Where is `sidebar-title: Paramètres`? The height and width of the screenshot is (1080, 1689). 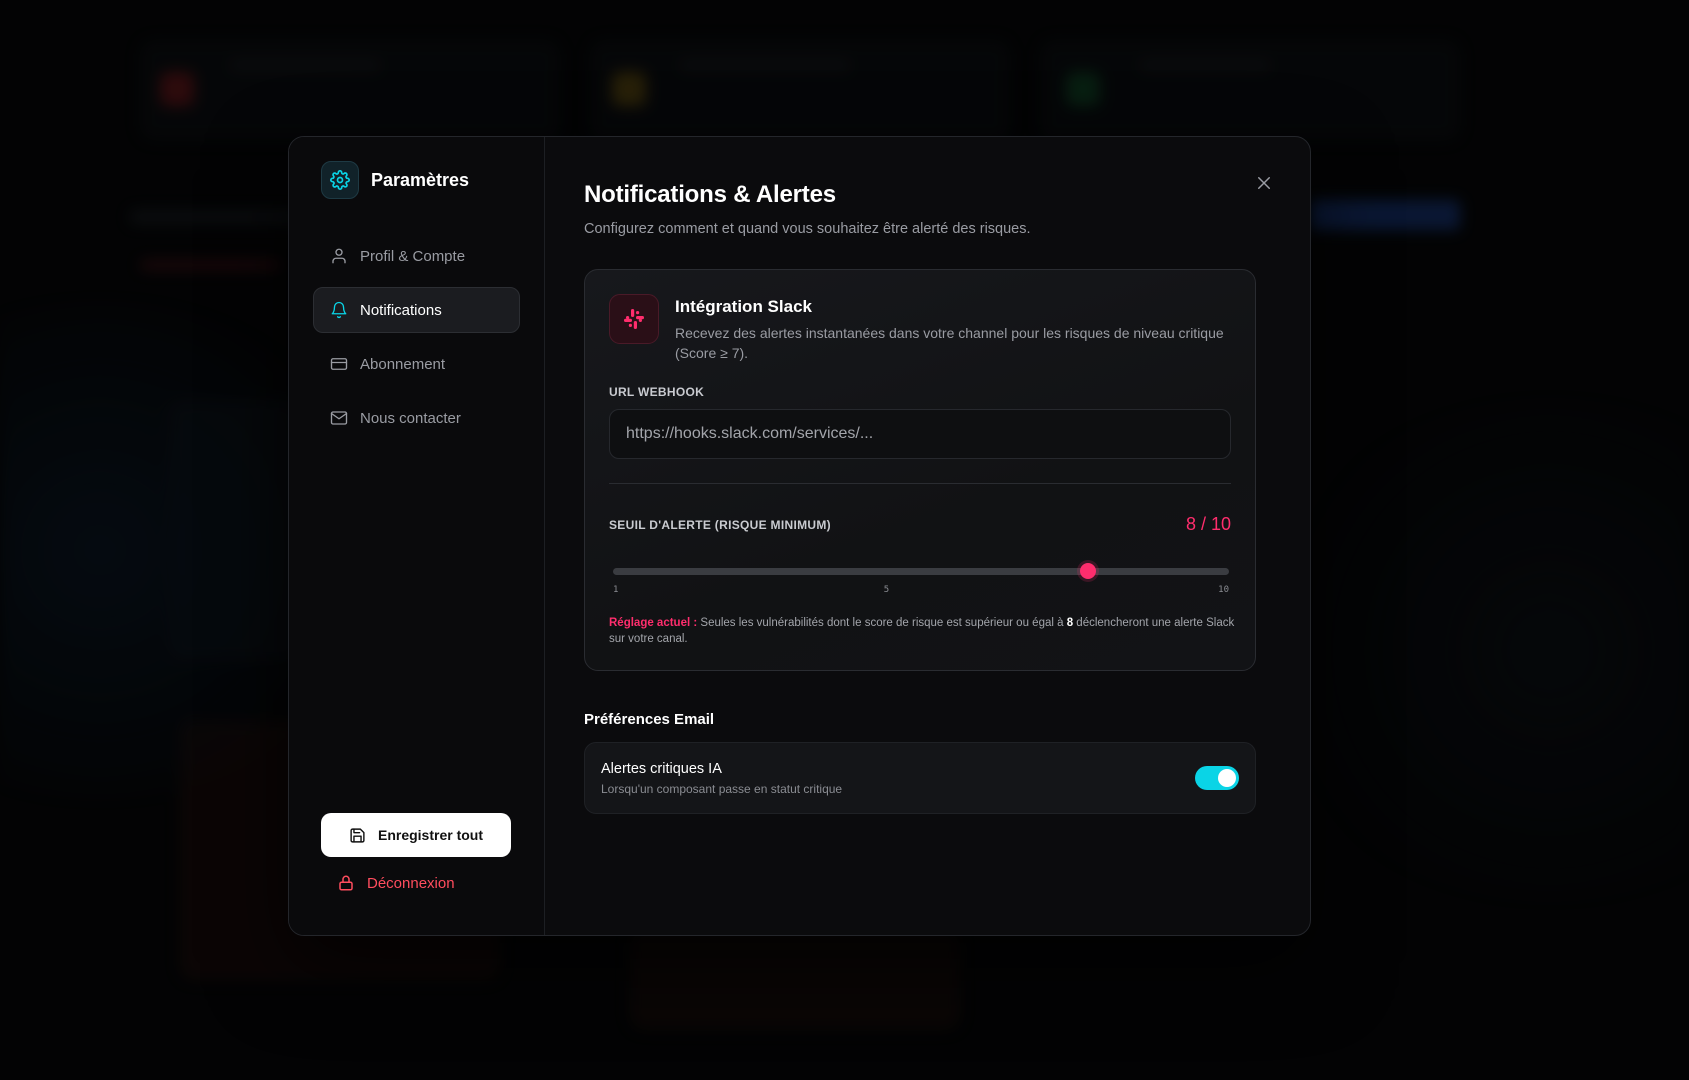 sidebar-title: Paramètres is located at coordinates (420, 179).